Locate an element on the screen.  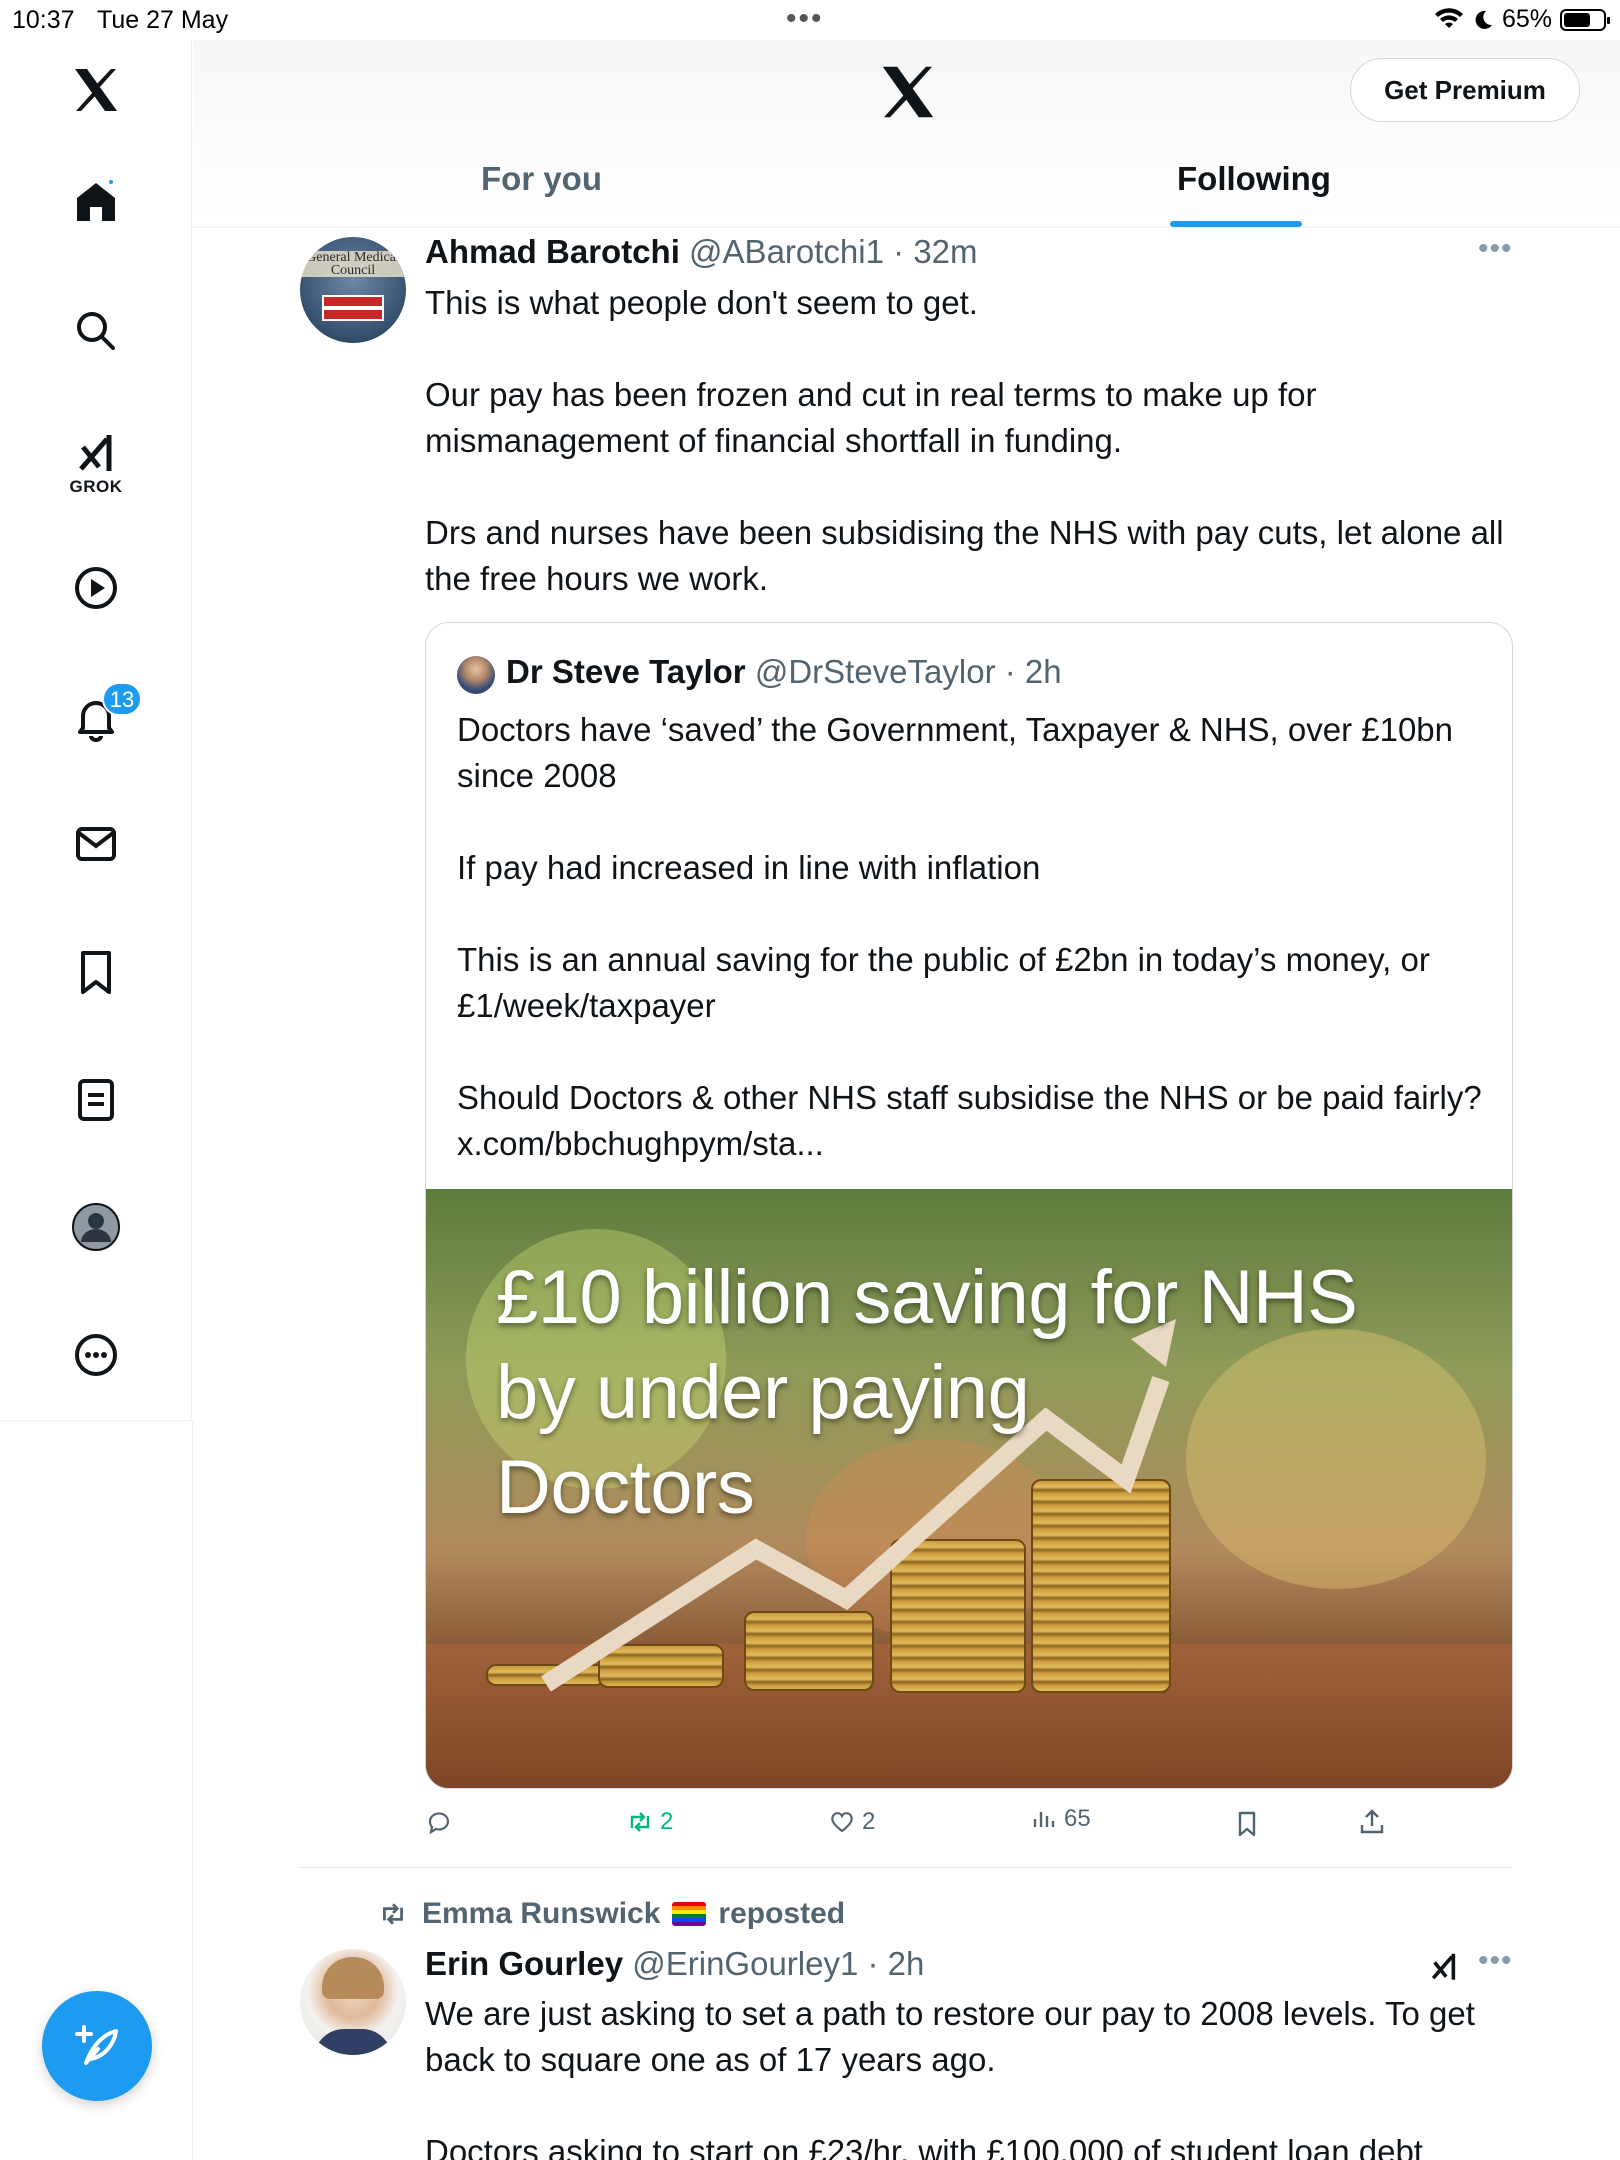
status-date: Tue 27 May is located at coordinates (163, 20).